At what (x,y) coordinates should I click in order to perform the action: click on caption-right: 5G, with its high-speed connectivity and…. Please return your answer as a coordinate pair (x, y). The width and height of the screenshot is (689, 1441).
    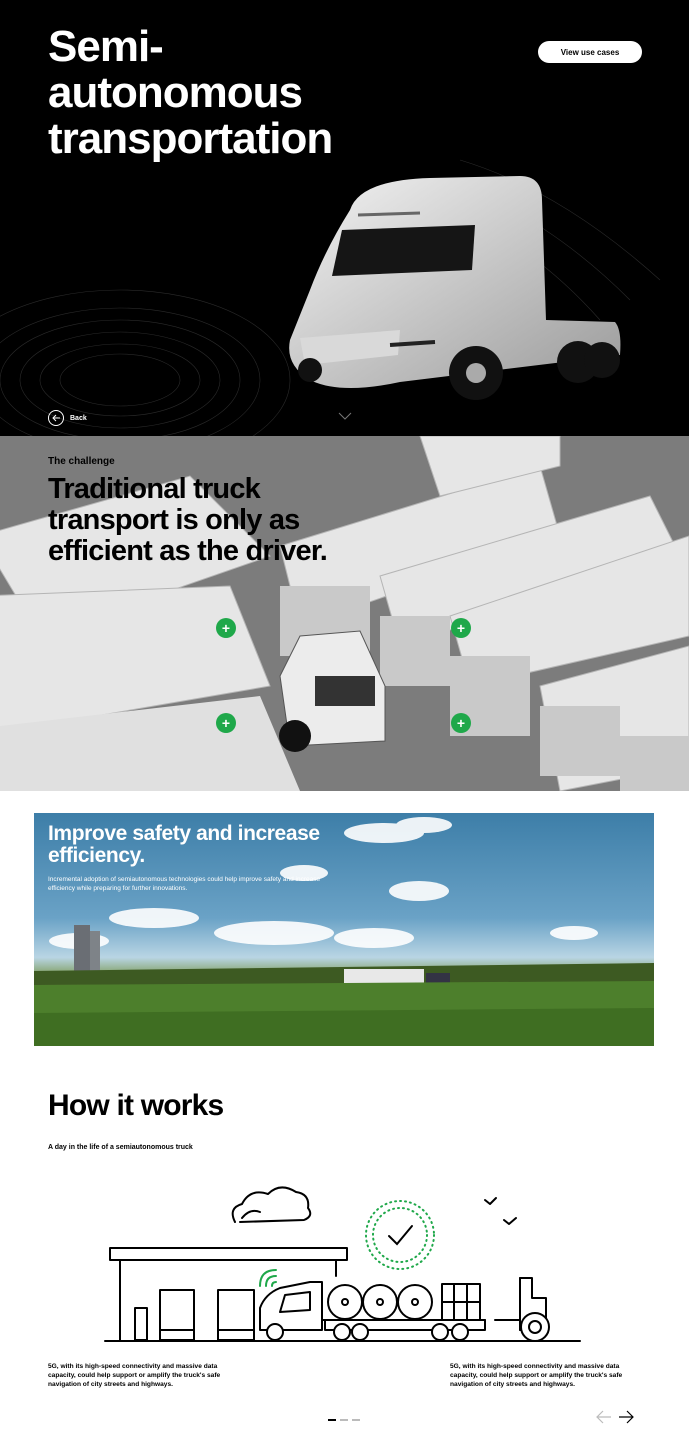
    Looking at the image, I should click on (536, 1375).